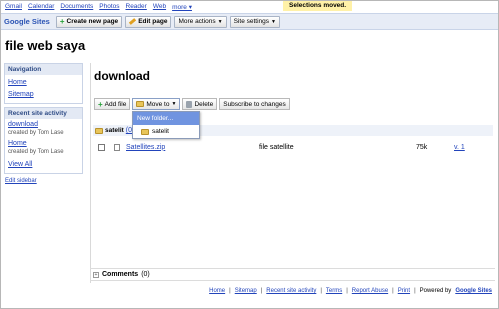 The height and width of the screenshot is (309, 499). I want to click on view-all-link: View All, so click(20, 164).